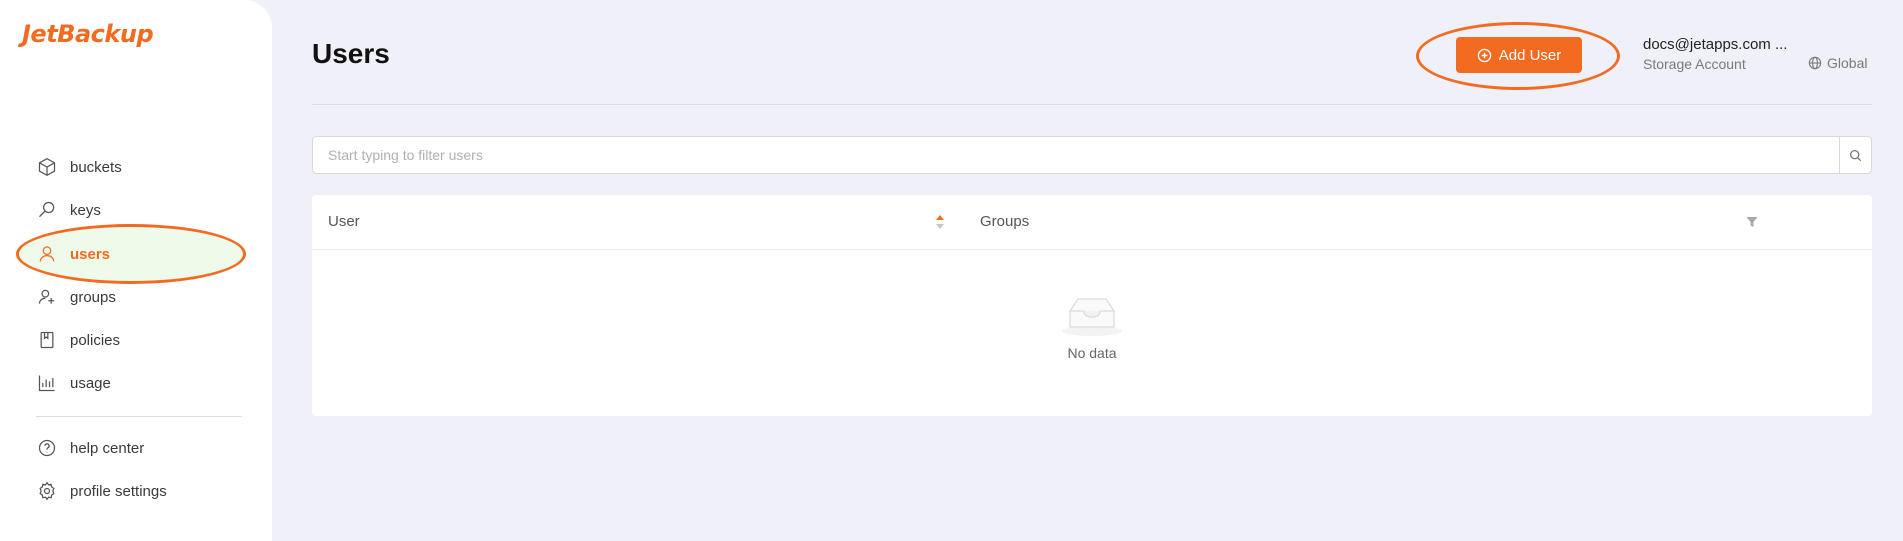 Image resolution: width=1903 pixels, height=541 pixels. I want to click on column-header-user: User, so click(344, 221).